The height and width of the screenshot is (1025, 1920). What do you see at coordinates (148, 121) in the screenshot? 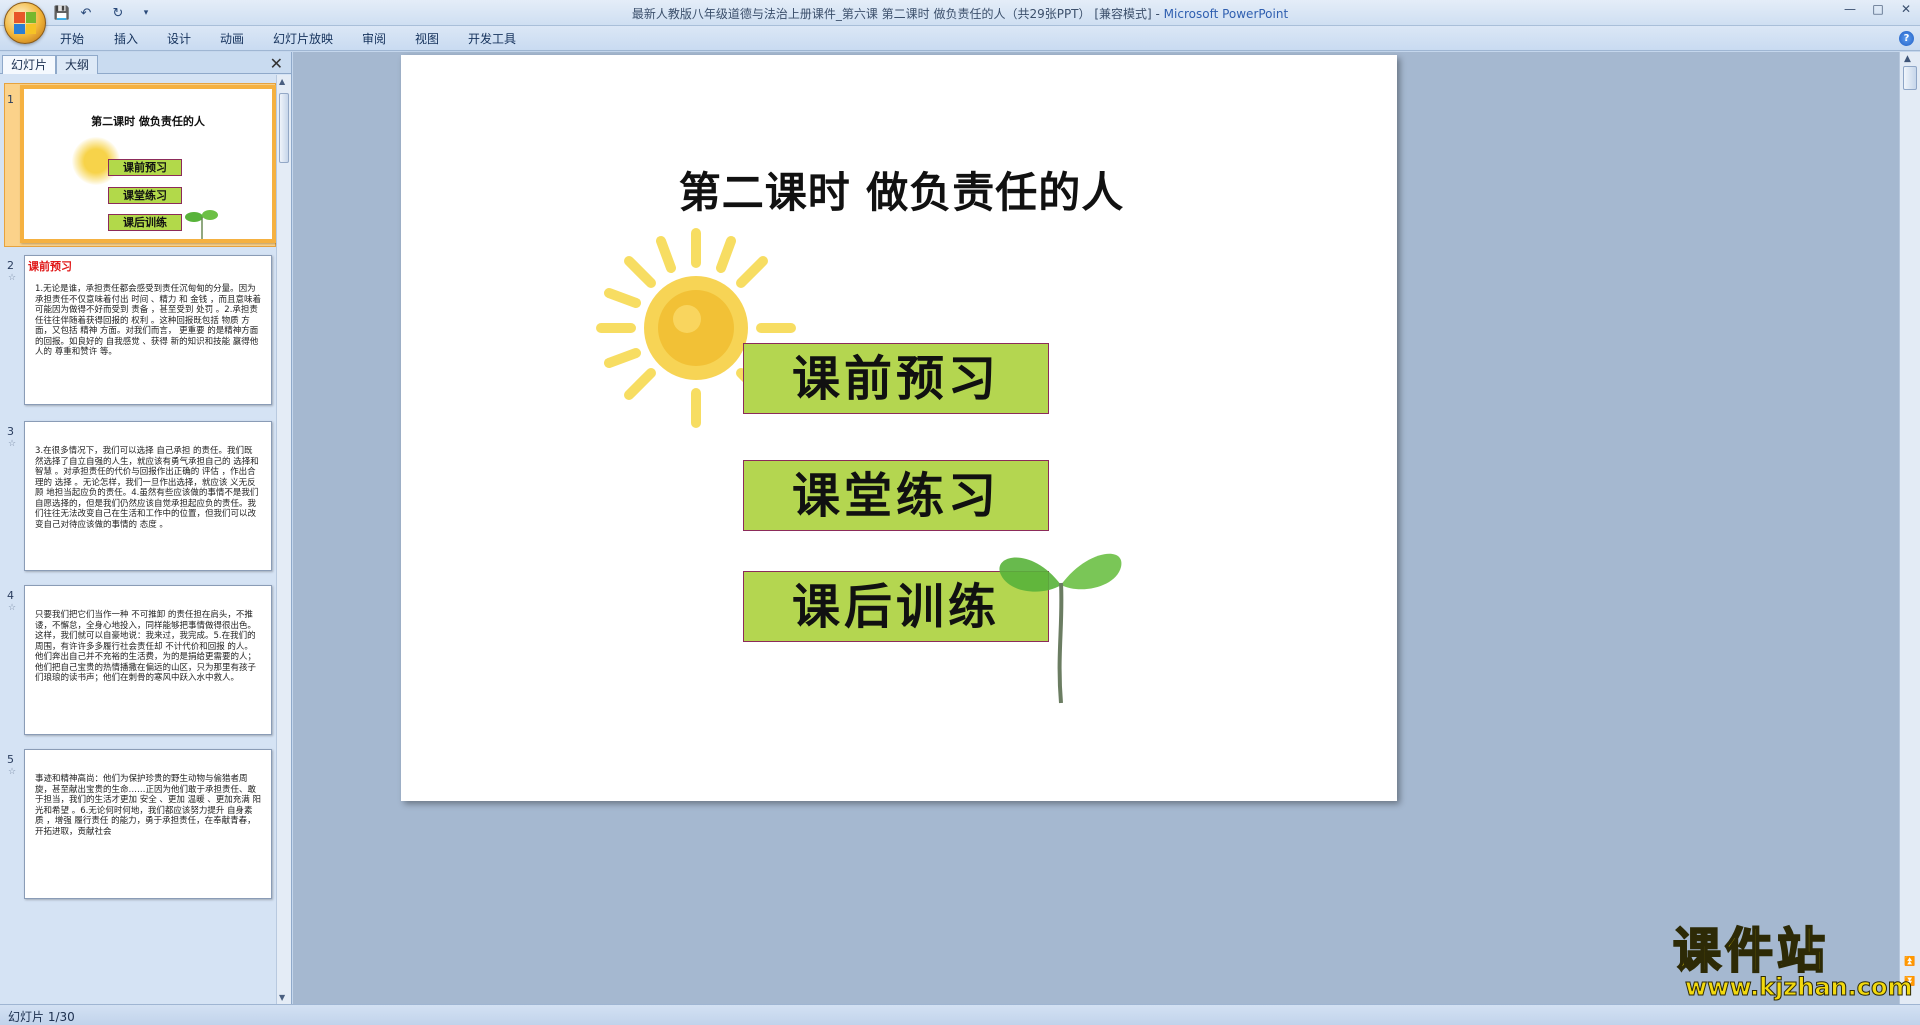
I see `thumbnail-title: 第二课时 做负责任的人` at bounding box center [148, 121].